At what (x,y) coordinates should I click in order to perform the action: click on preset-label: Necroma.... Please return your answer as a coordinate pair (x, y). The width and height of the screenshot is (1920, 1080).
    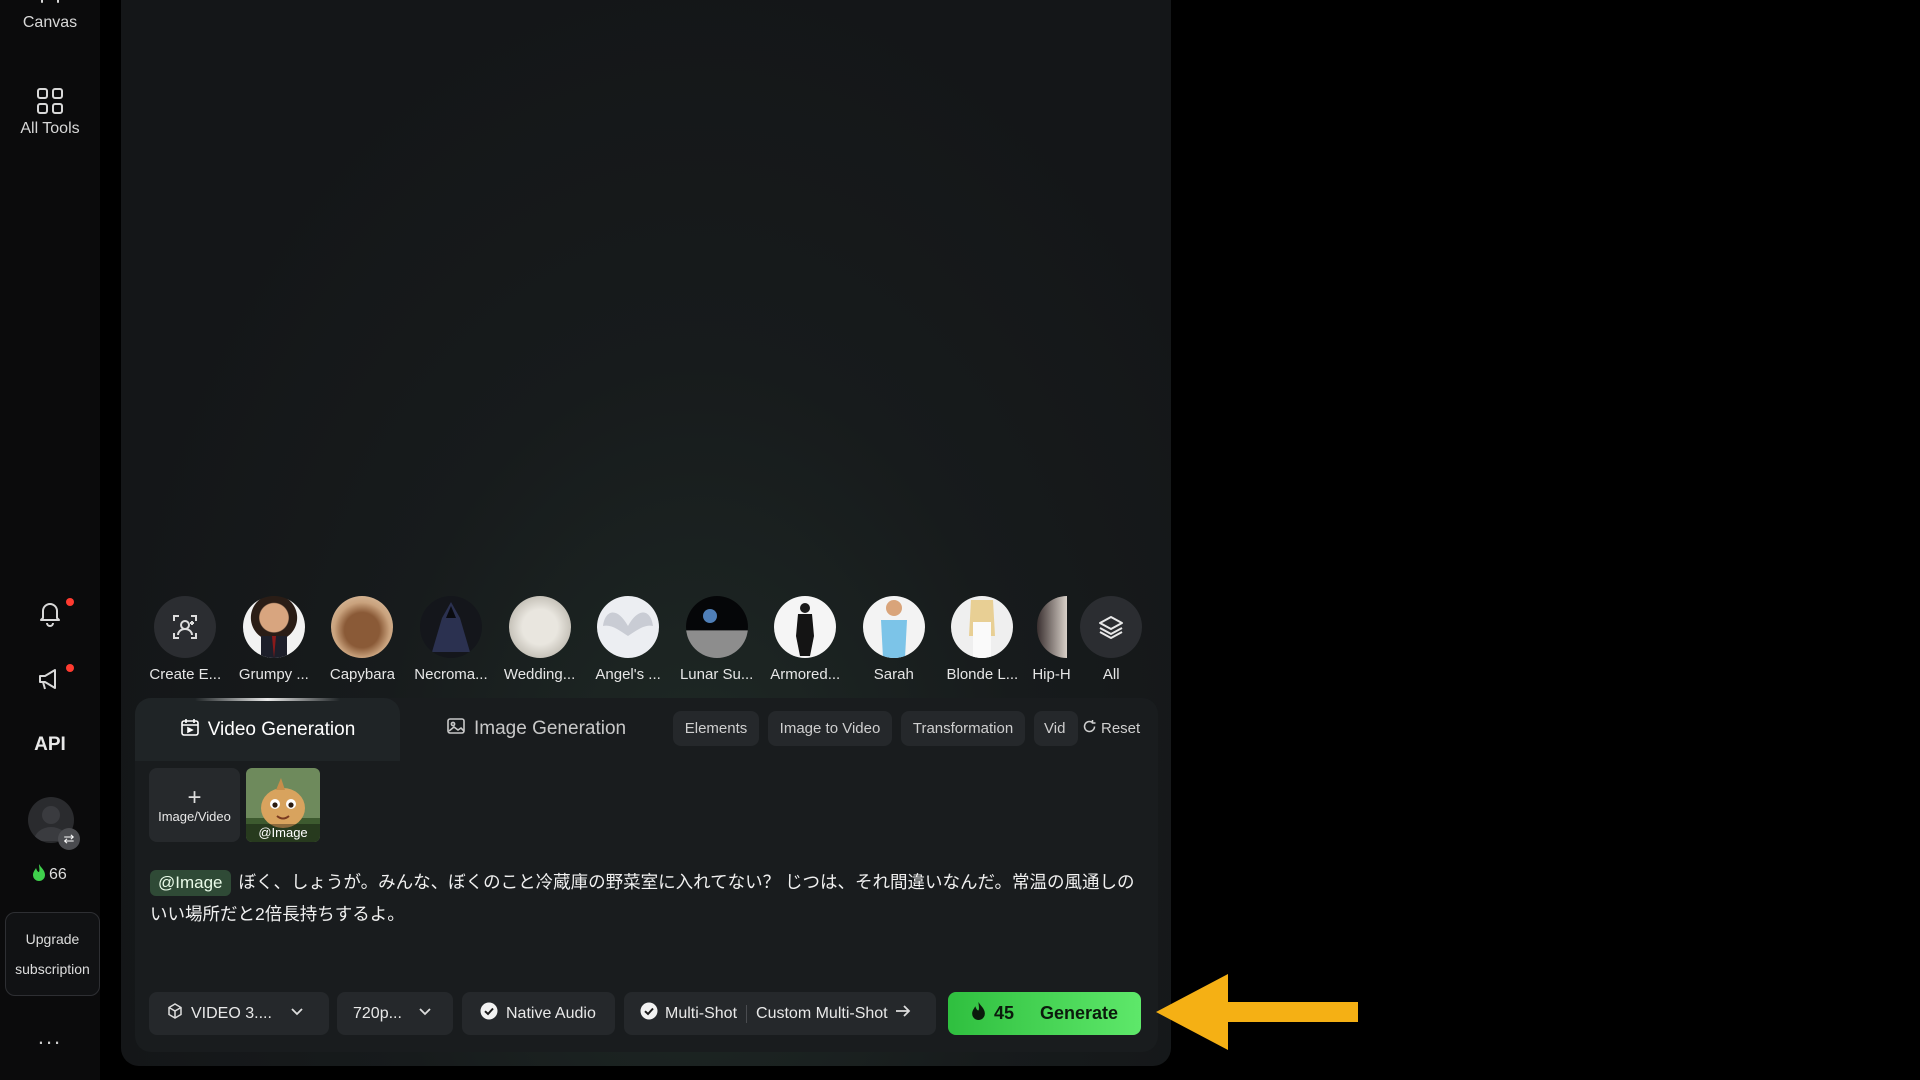
    Looking at the image, I should click on (451, 674).